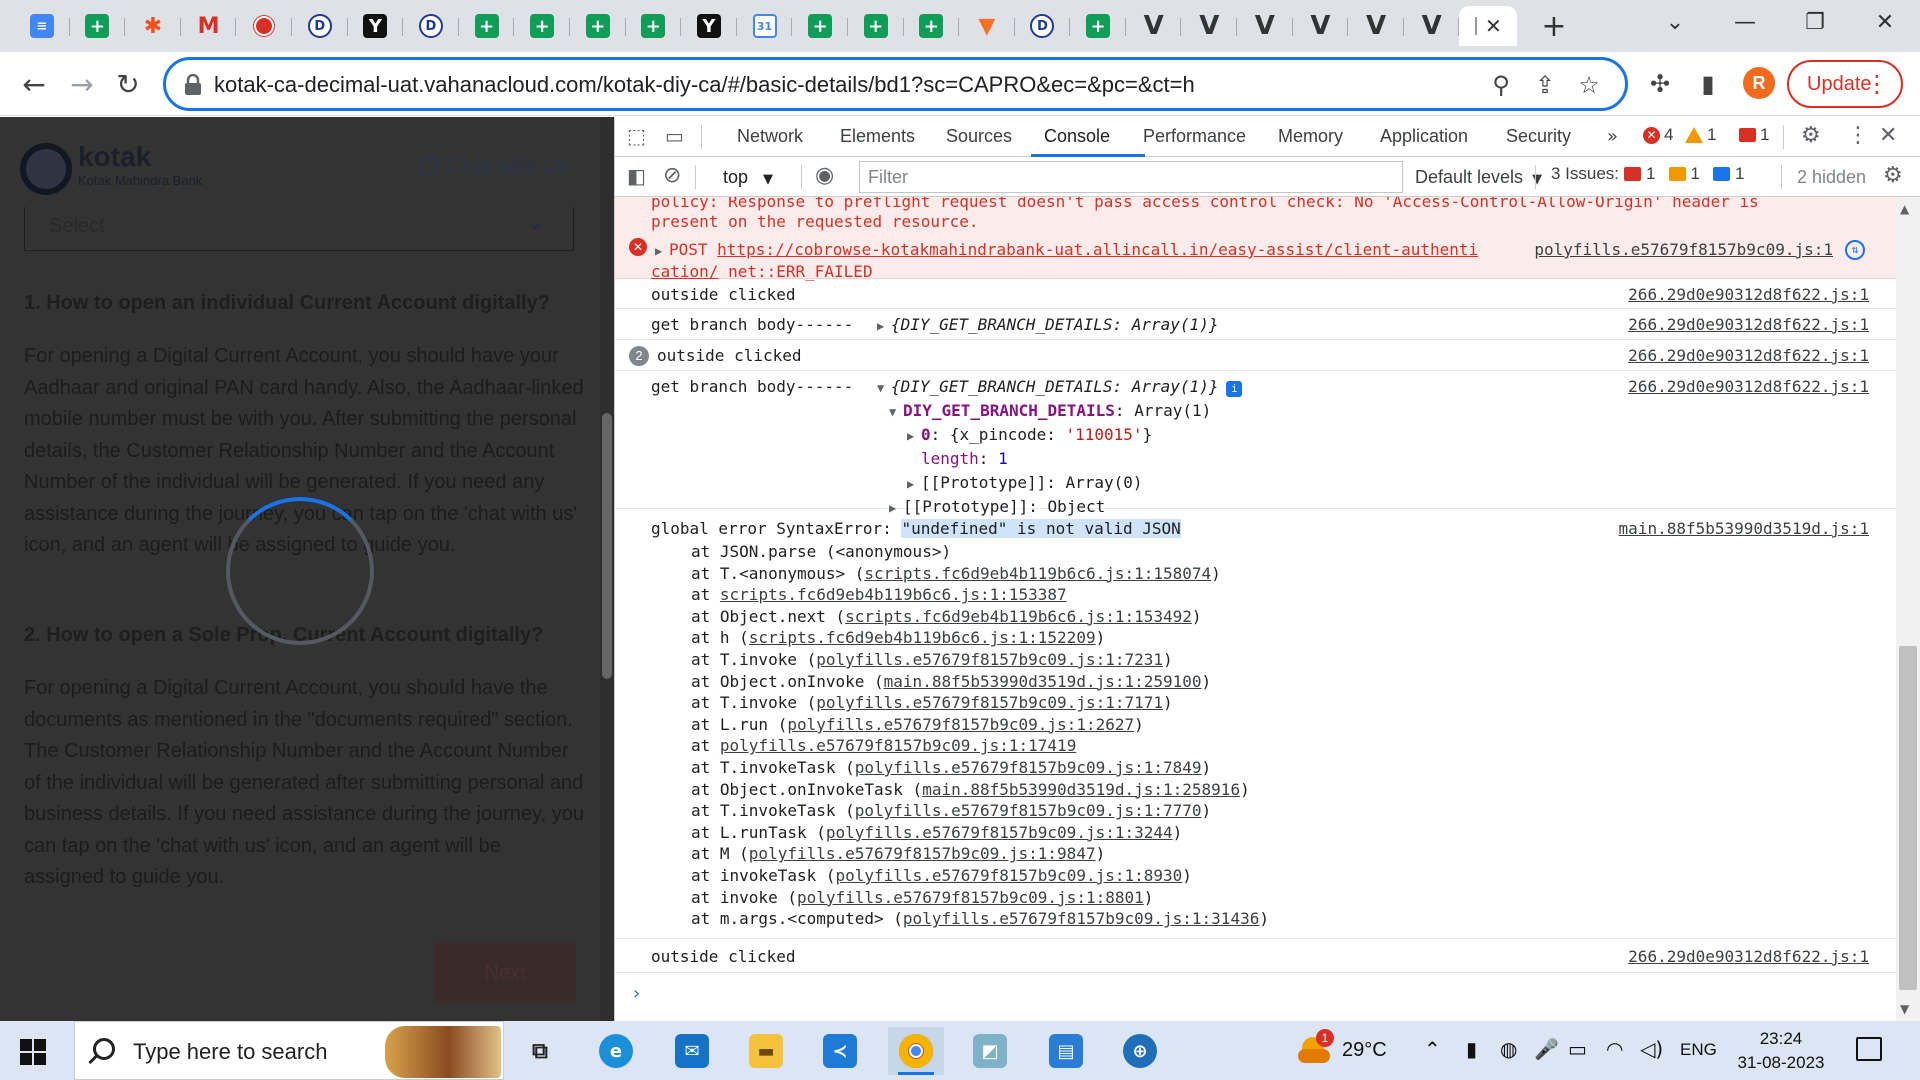  I want to click on more-tabs-button: », so click(1612, 136).